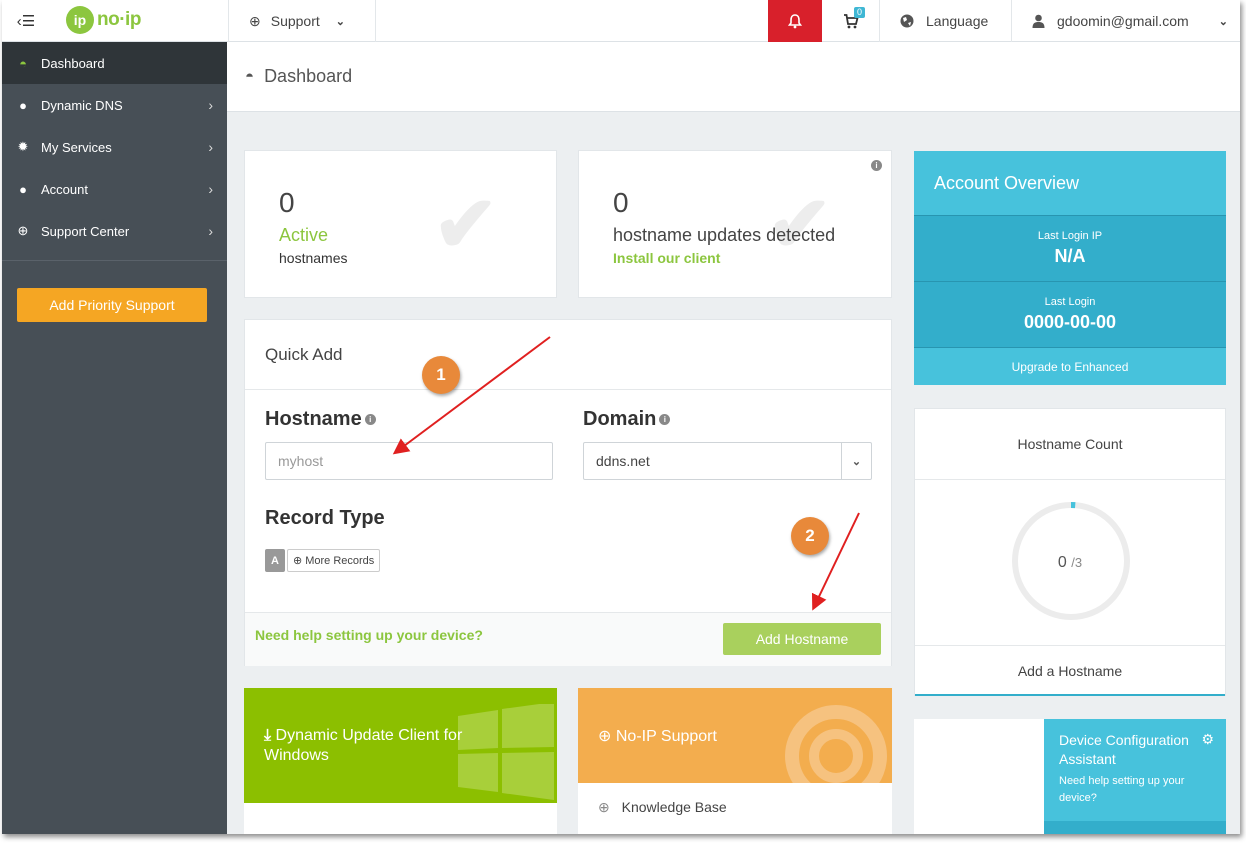 The width and height of the screenshot is (1246, 846). What do you see at coordinates (1077, 562) in the screenshot?
I see `hostname-count-total: /3` at bounding box center [1077, 562].